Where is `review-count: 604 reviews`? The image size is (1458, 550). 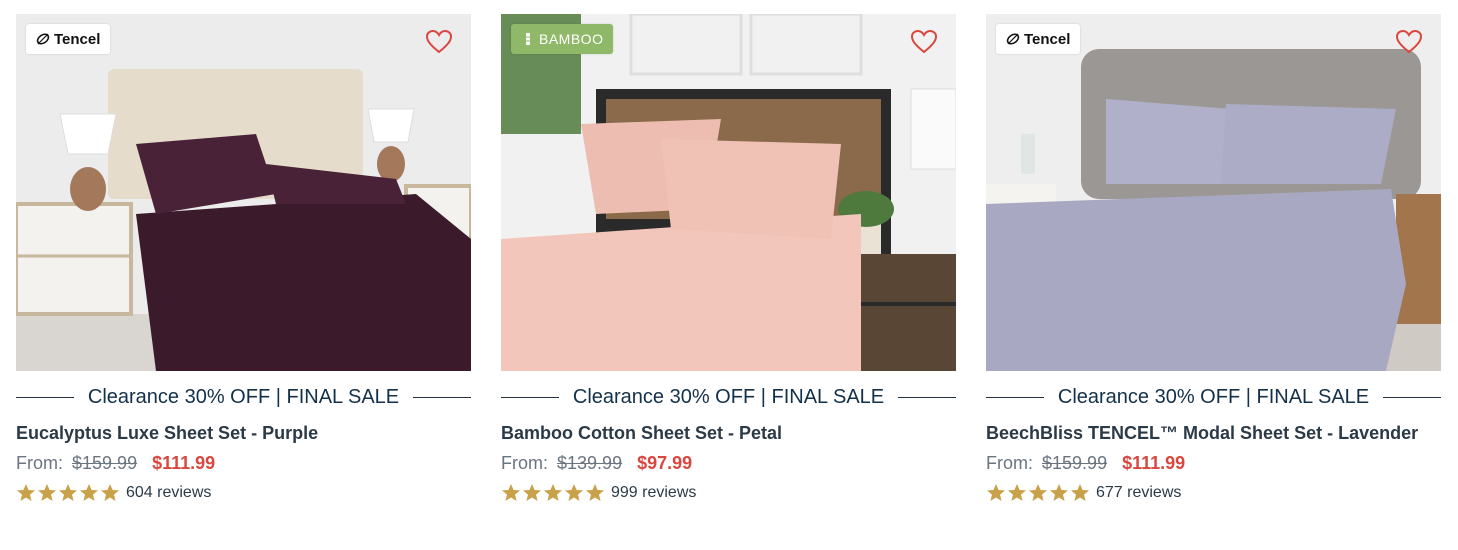 review-count: 604 reviews is located at coordinates (168, 493).